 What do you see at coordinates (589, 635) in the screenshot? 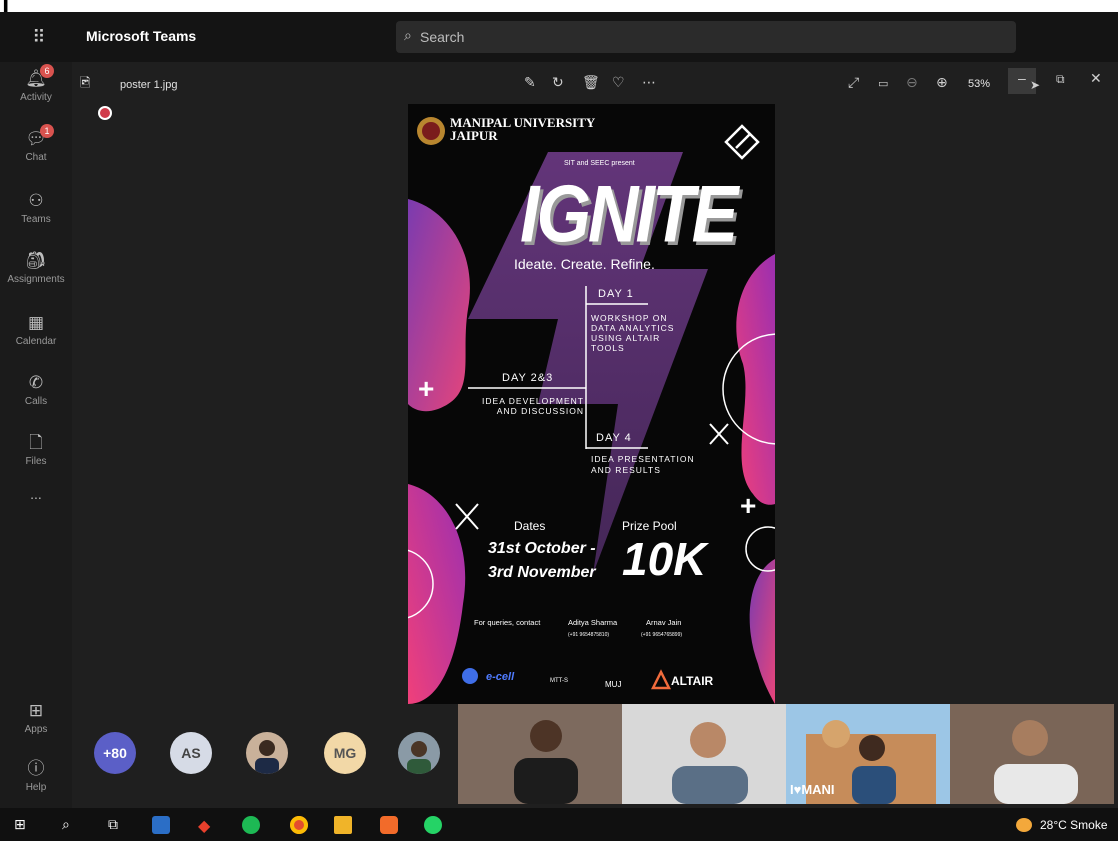
I see `contact1-phone: (+91 9654875810)` at bounding box center [589, 635].